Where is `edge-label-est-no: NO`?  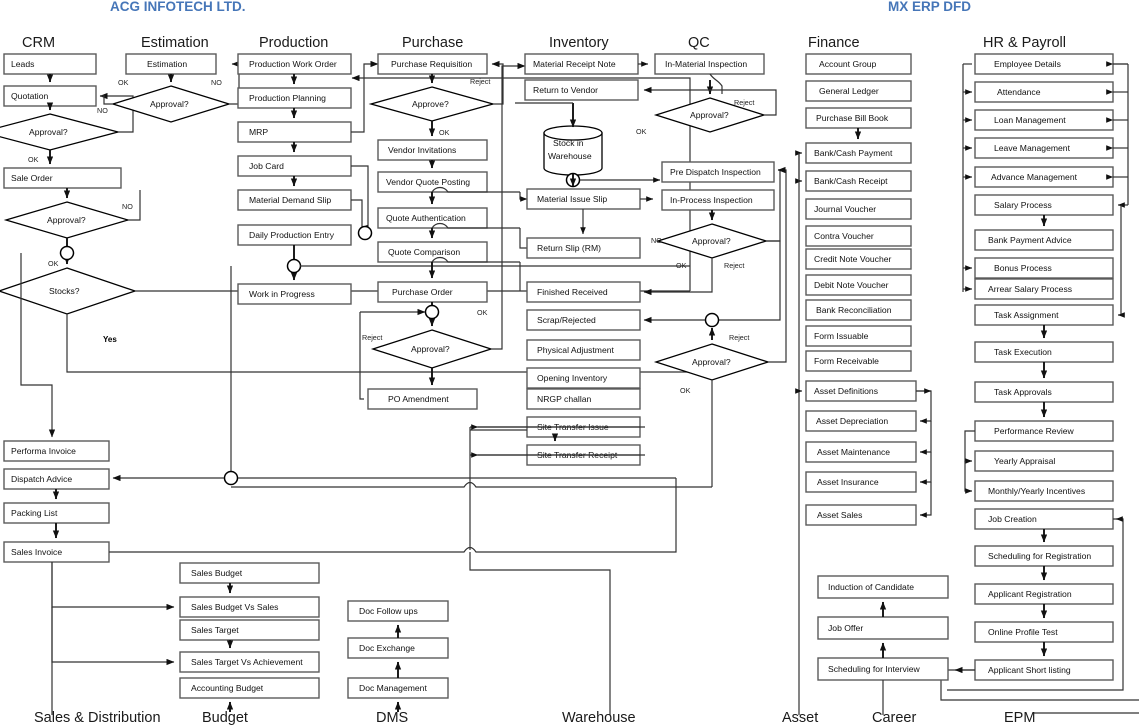
edge-label-est-no: NO is located at coordinates (216, 82).